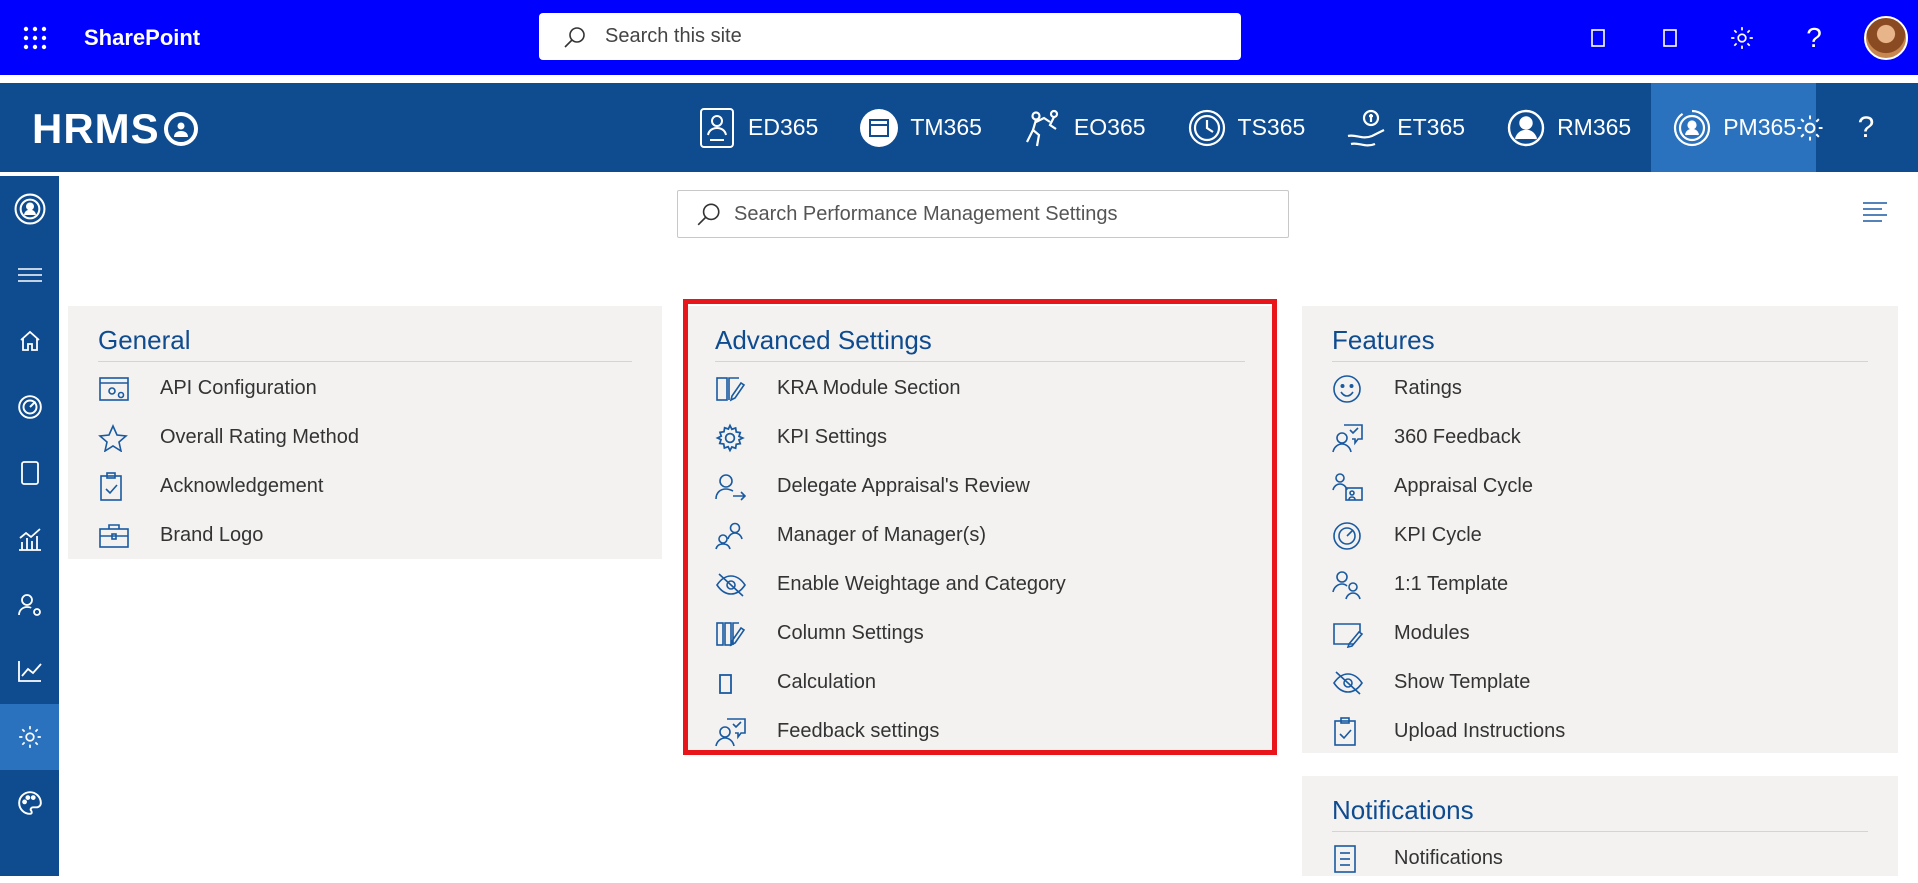  I want to click on item-label: Feedback settings, so click(858, 731).